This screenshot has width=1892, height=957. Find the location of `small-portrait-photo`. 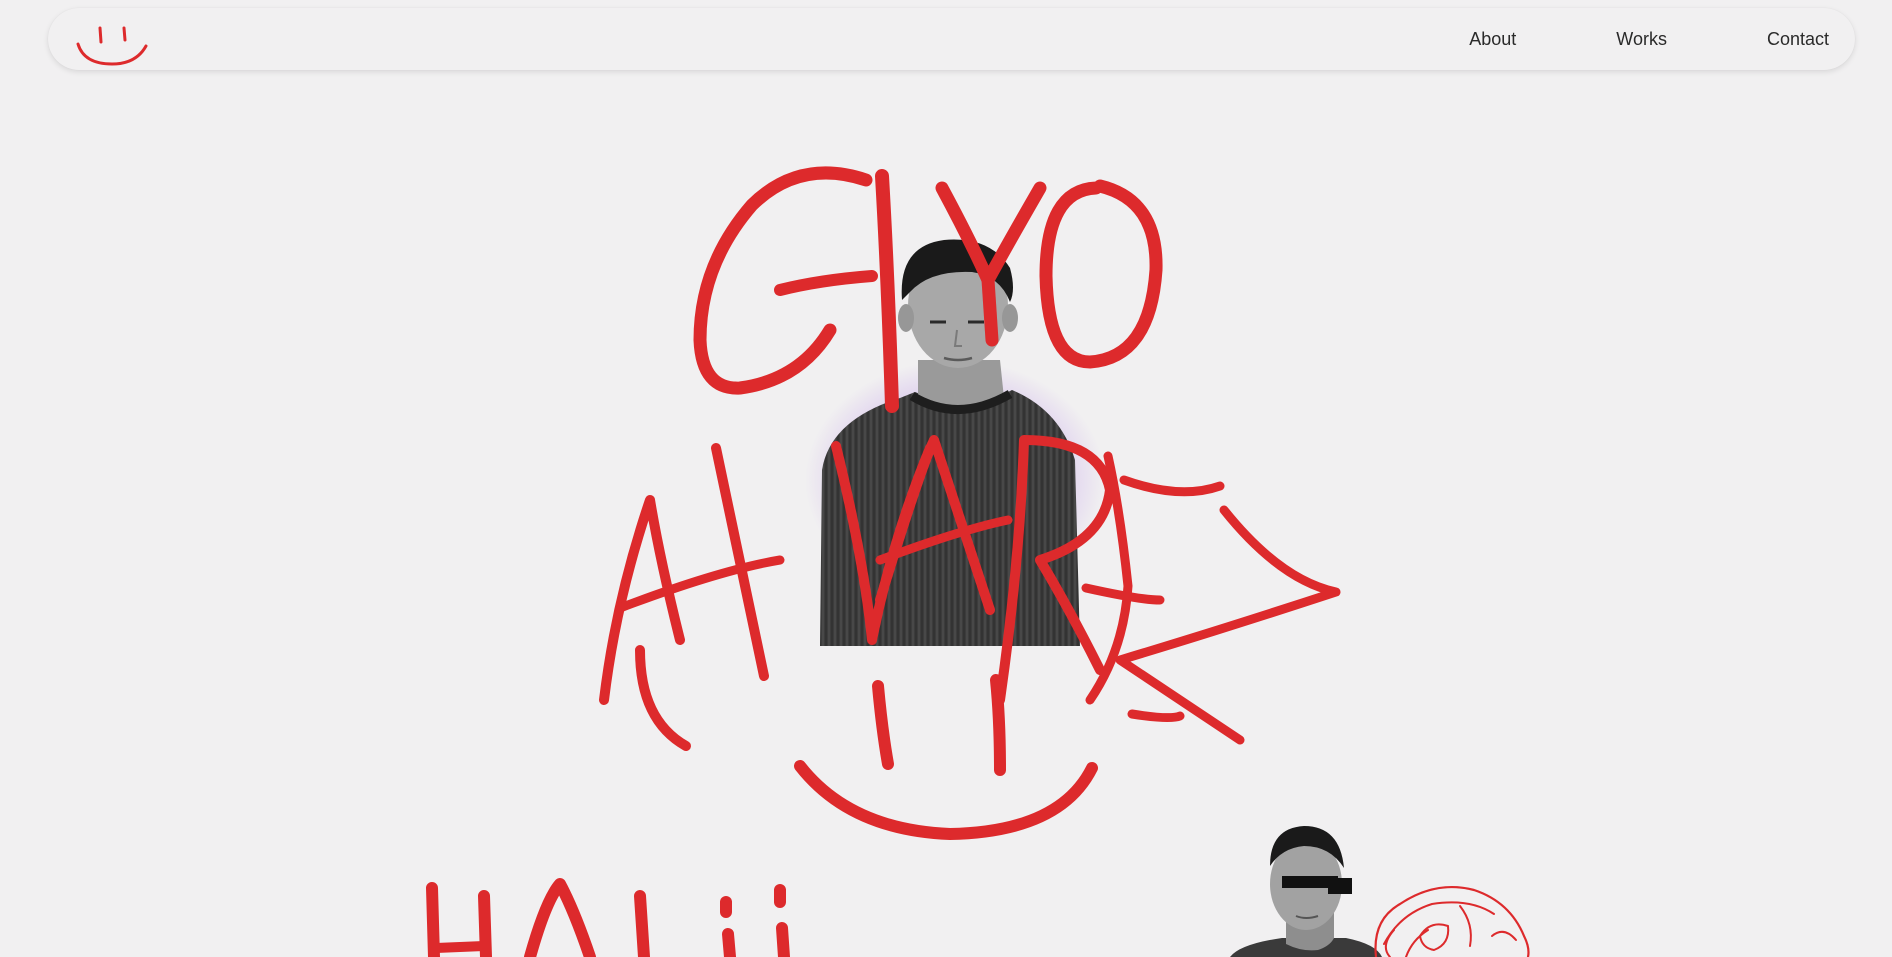

small-portrait-photo is located at coordinates (1306, 891).